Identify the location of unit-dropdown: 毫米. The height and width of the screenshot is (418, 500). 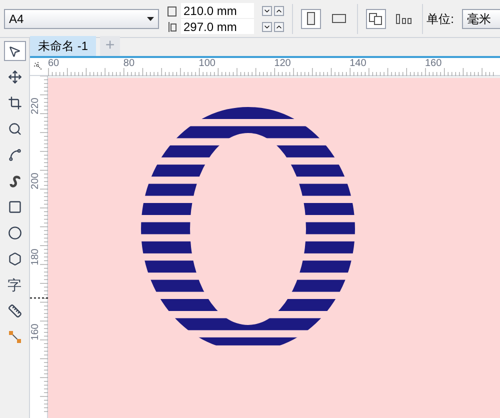
(481, 18).